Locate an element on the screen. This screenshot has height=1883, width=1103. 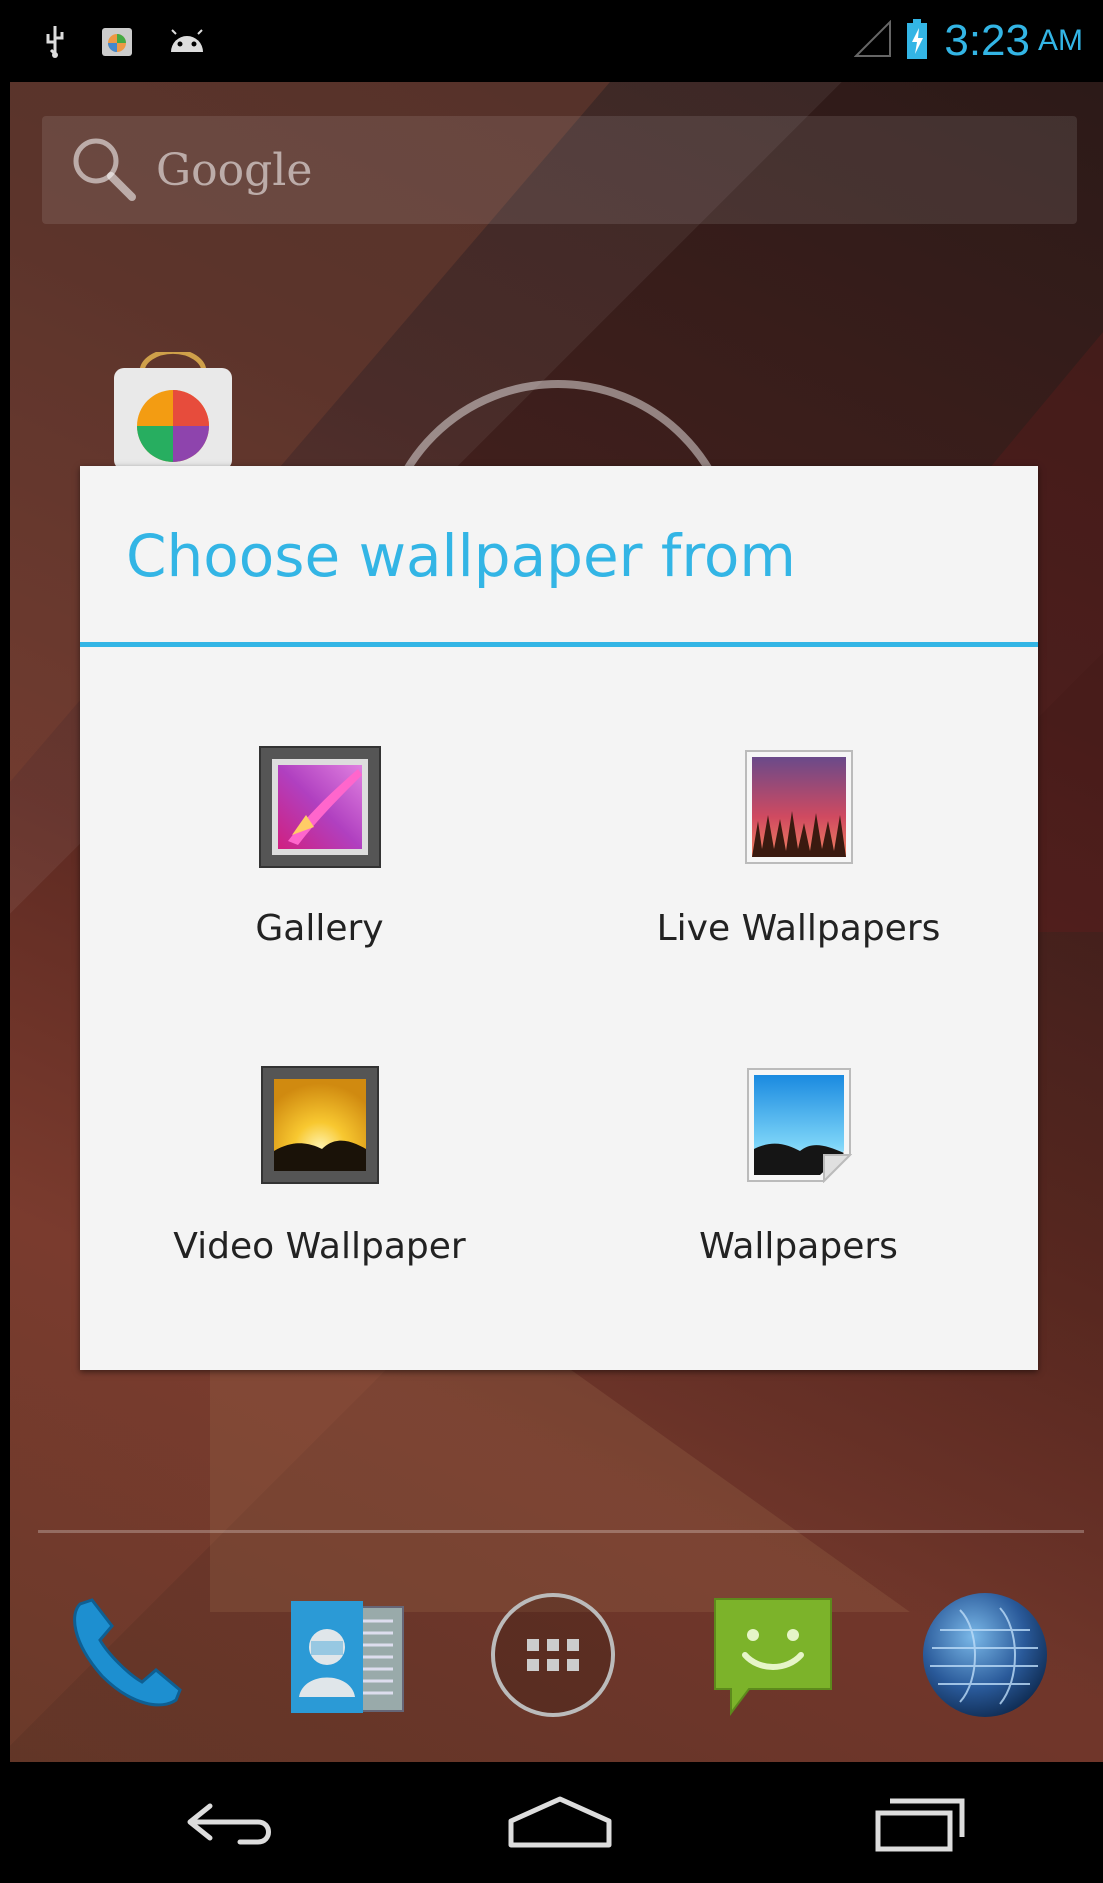
battery-charging-icon is located at coordinates (917, 41).